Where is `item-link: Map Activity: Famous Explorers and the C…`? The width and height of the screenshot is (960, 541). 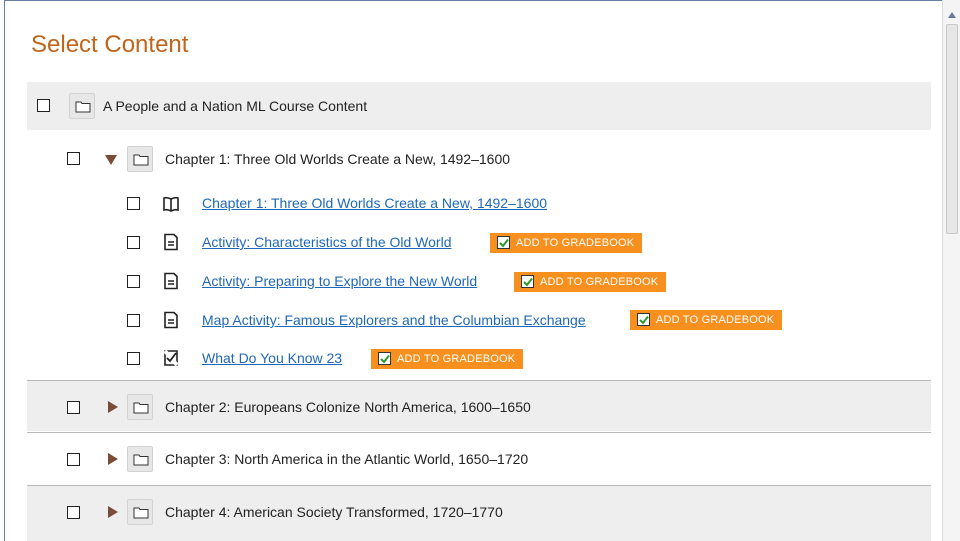 item-link: Map Activity: Famous Explorers and the C… is located at coordinates (394, 320).